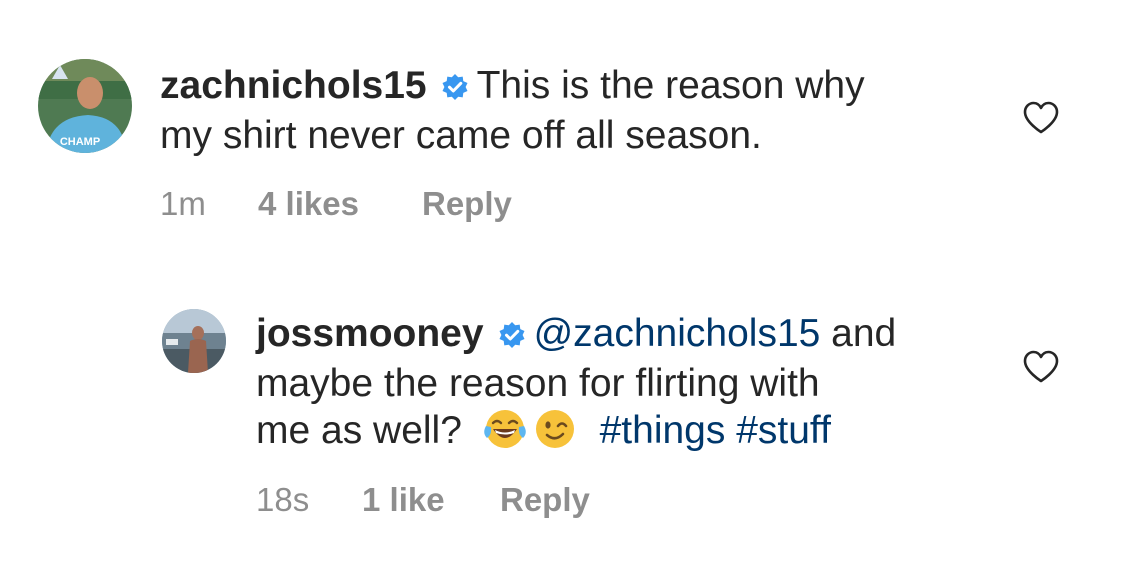 The height and width of the screenshot is (569, 1125). I want to click on face-with-tears-of-joy-icon, so click(505, 434).